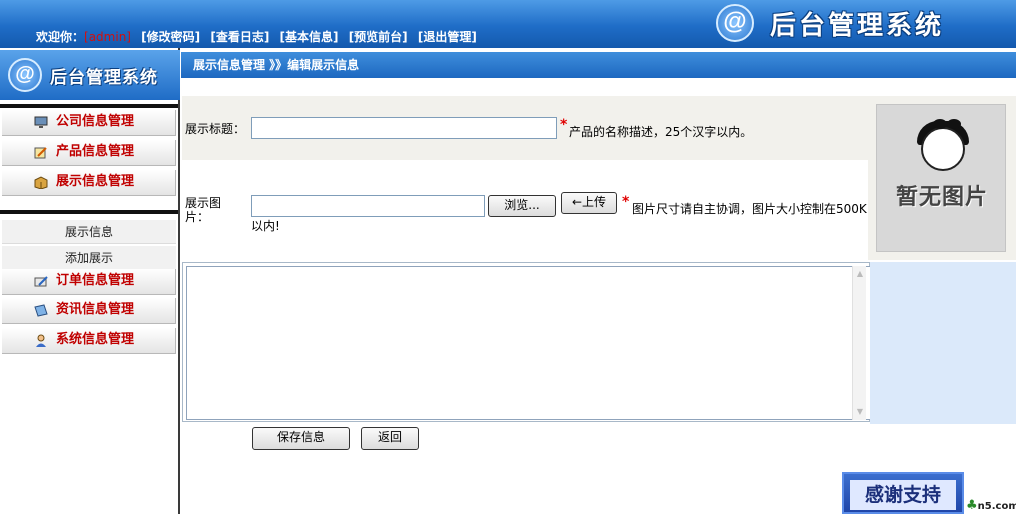  What do you see at coordinates (589, 203) in the screenshot?
I see `upload-button: ←上传` at bounding box center [589, 203].